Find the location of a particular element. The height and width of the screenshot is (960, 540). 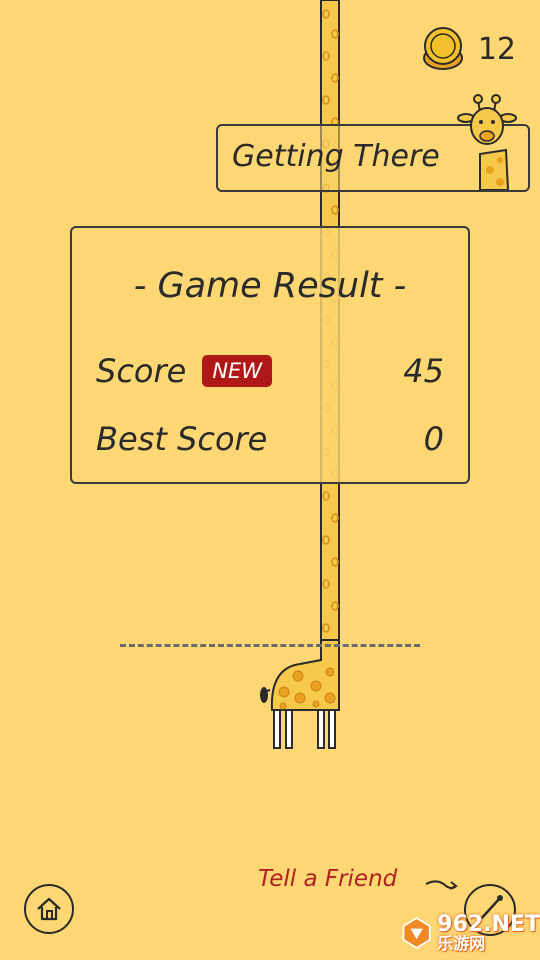

curved-arrow-icon is located at coordinates (441, 885).